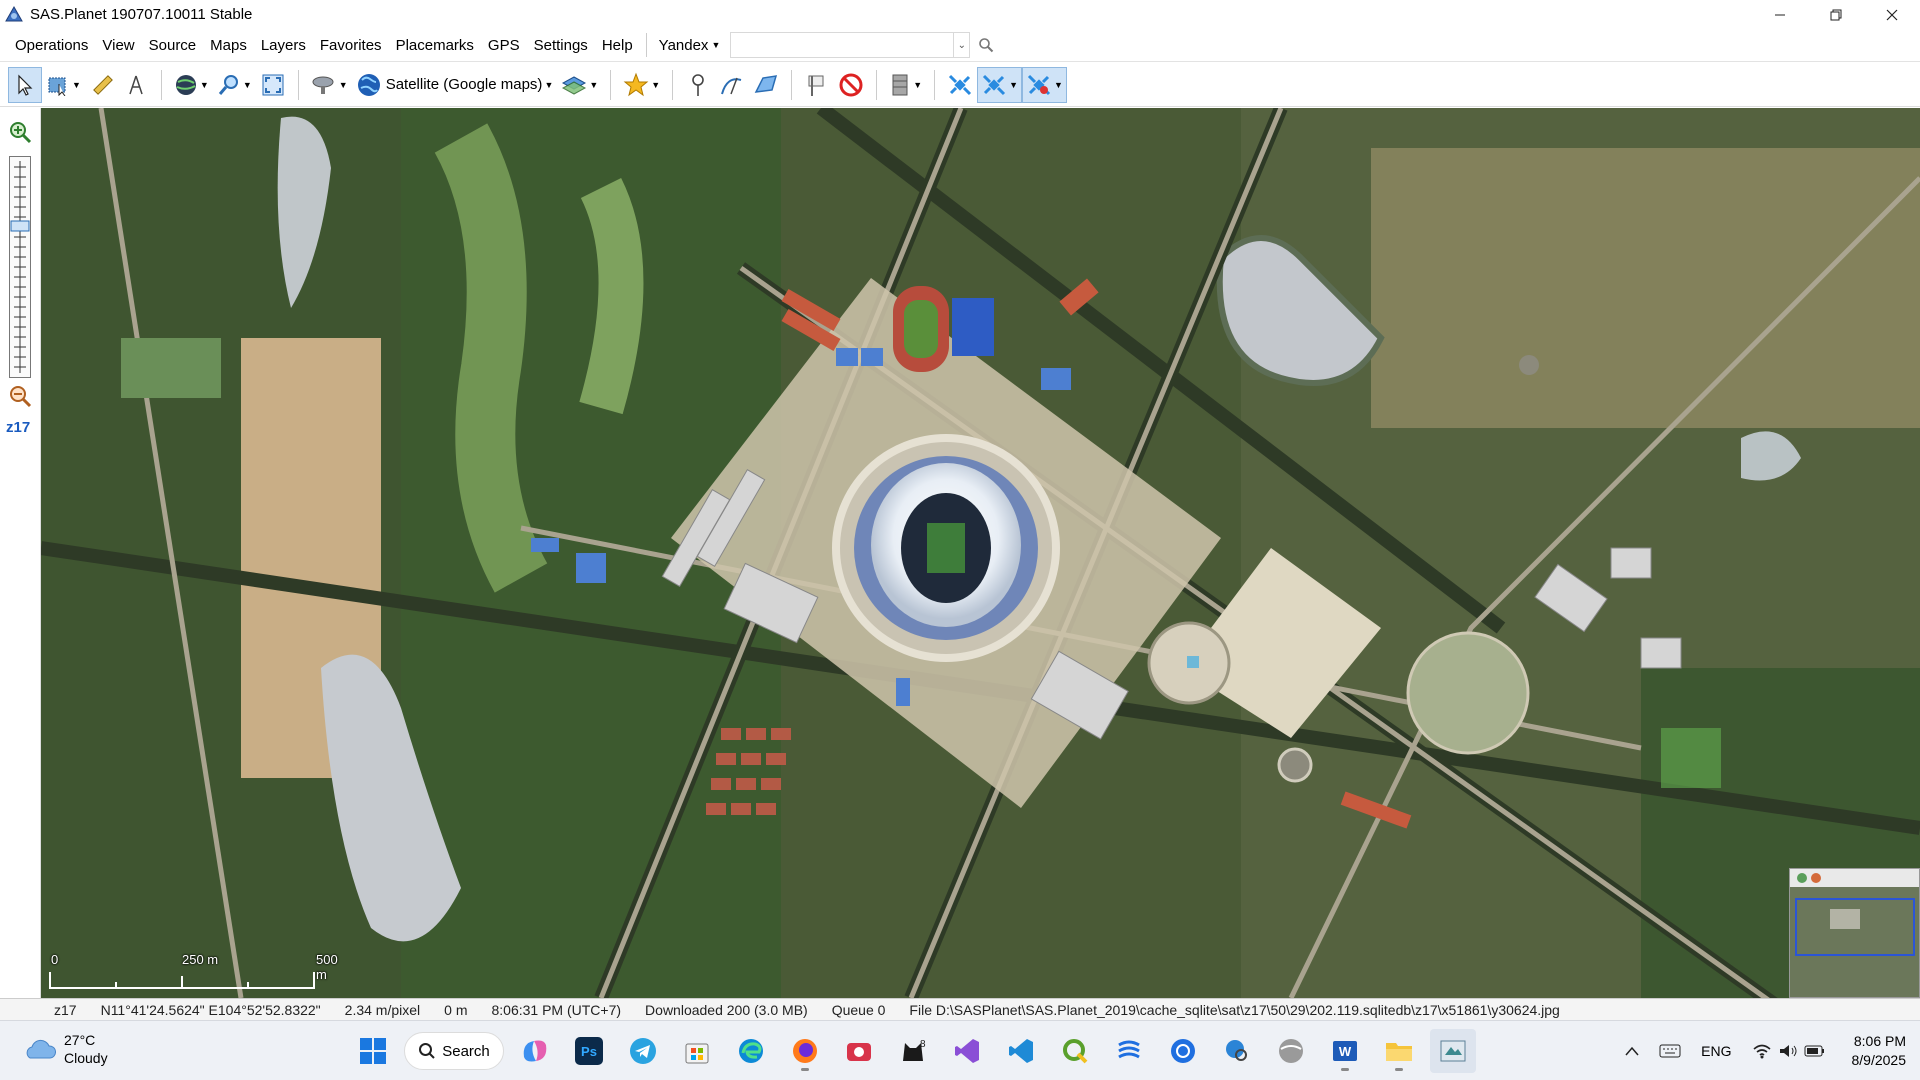  Describe the element at coordinates (455, 85) in the screenshot. I see `map-source-selector: Satellite (Google maps) ▼` at that location.